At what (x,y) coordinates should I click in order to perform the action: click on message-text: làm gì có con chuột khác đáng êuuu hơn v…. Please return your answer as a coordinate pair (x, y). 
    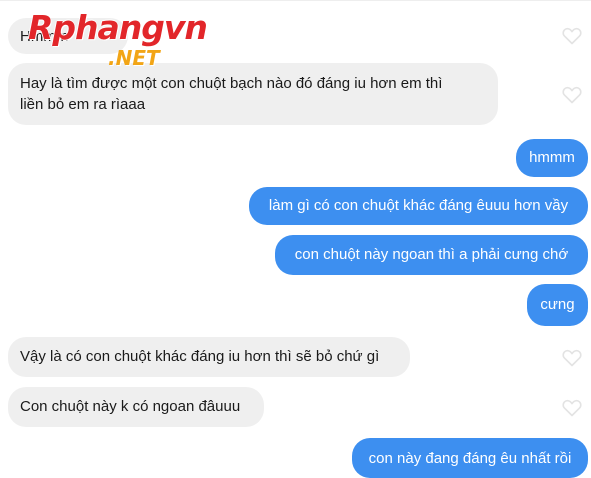
    Looking at the image, I should click on (418, 205).